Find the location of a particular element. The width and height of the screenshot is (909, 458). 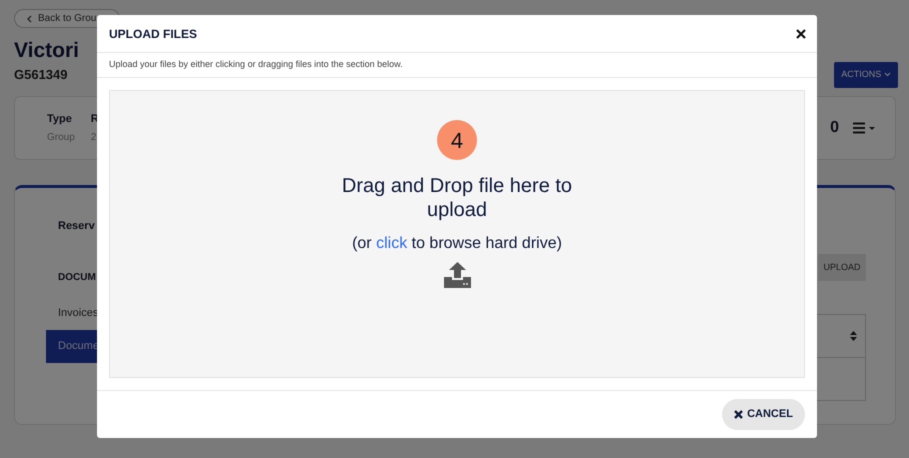

summary-value: Group is located at coordinates (61, 137).